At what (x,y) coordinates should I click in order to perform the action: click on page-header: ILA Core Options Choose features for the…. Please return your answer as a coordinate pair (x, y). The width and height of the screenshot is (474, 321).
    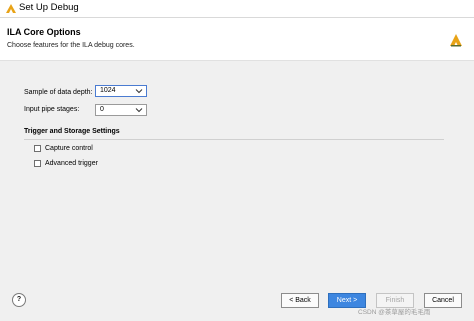
    Looking at the image, I should click on (237, 39).